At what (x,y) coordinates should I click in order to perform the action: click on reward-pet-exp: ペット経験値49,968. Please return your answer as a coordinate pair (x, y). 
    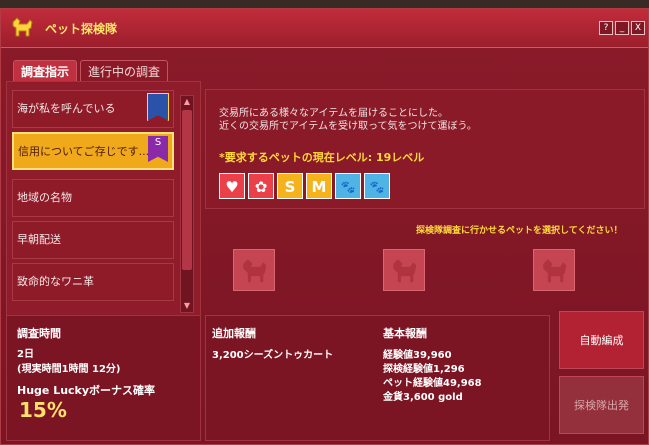
    Looking at the image, I should click on (432, 383).